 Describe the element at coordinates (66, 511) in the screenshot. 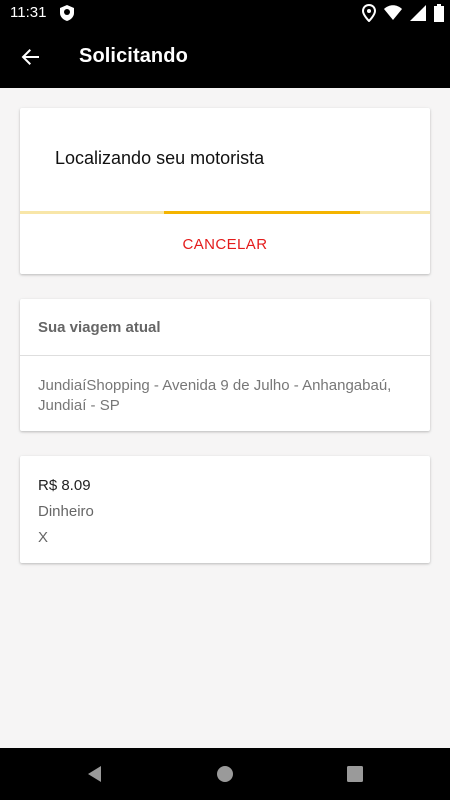

I see `payment-method: Dinheiro` at that location.